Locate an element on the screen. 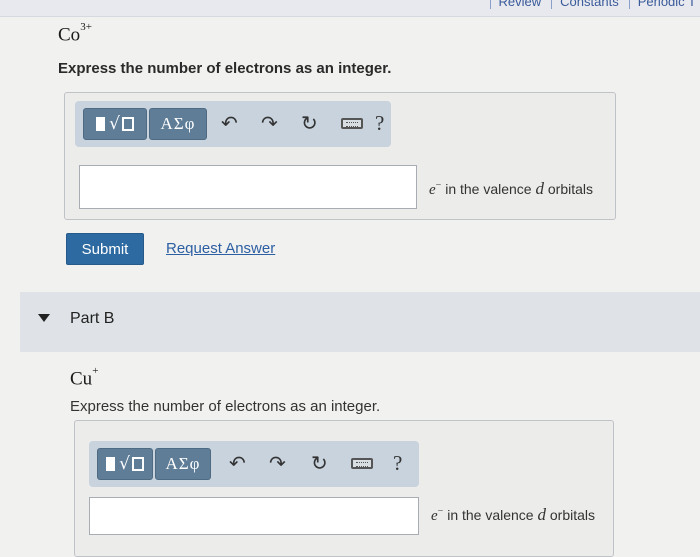 The width and height of the screenshot is (700, 557). part-b-title: Part B is located at coordinates (92, 318).